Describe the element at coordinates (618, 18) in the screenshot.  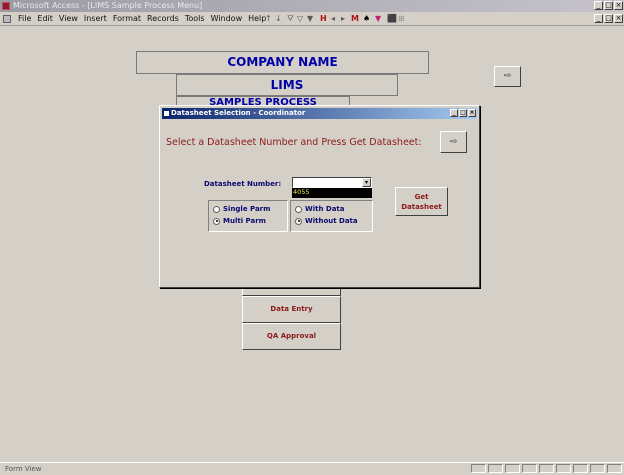
I see `doc-close-button: ×` at that location.